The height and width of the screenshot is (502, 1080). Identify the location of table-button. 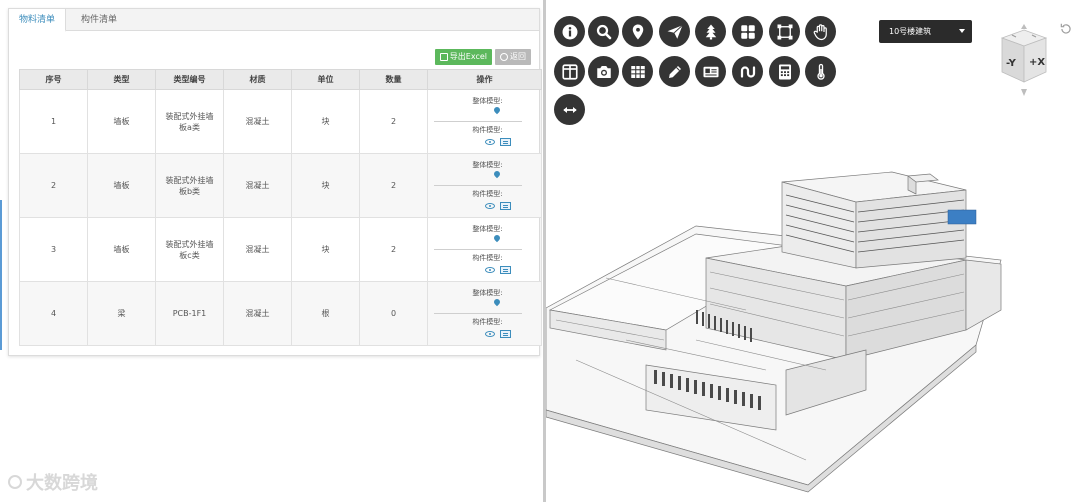
(637, 71).